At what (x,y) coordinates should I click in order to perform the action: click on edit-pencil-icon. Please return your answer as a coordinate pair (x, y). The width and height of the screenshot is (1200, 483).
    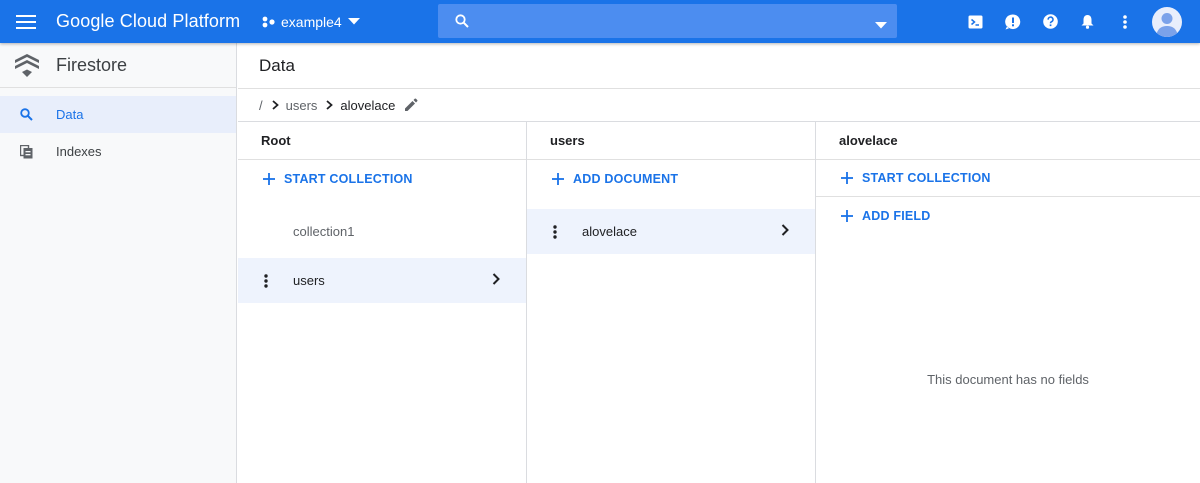
    Looking at the image, I should click on (411, 105).